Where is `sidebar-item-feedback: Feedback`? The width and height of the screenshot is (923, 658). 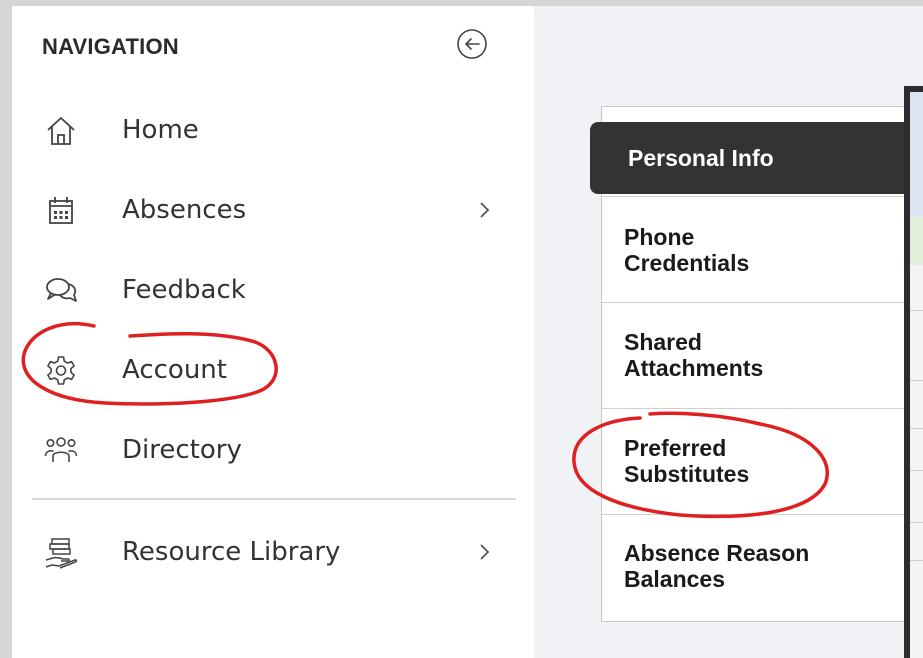 sidebar-item-feedback: Feedback is located at coordinates (273, 292).